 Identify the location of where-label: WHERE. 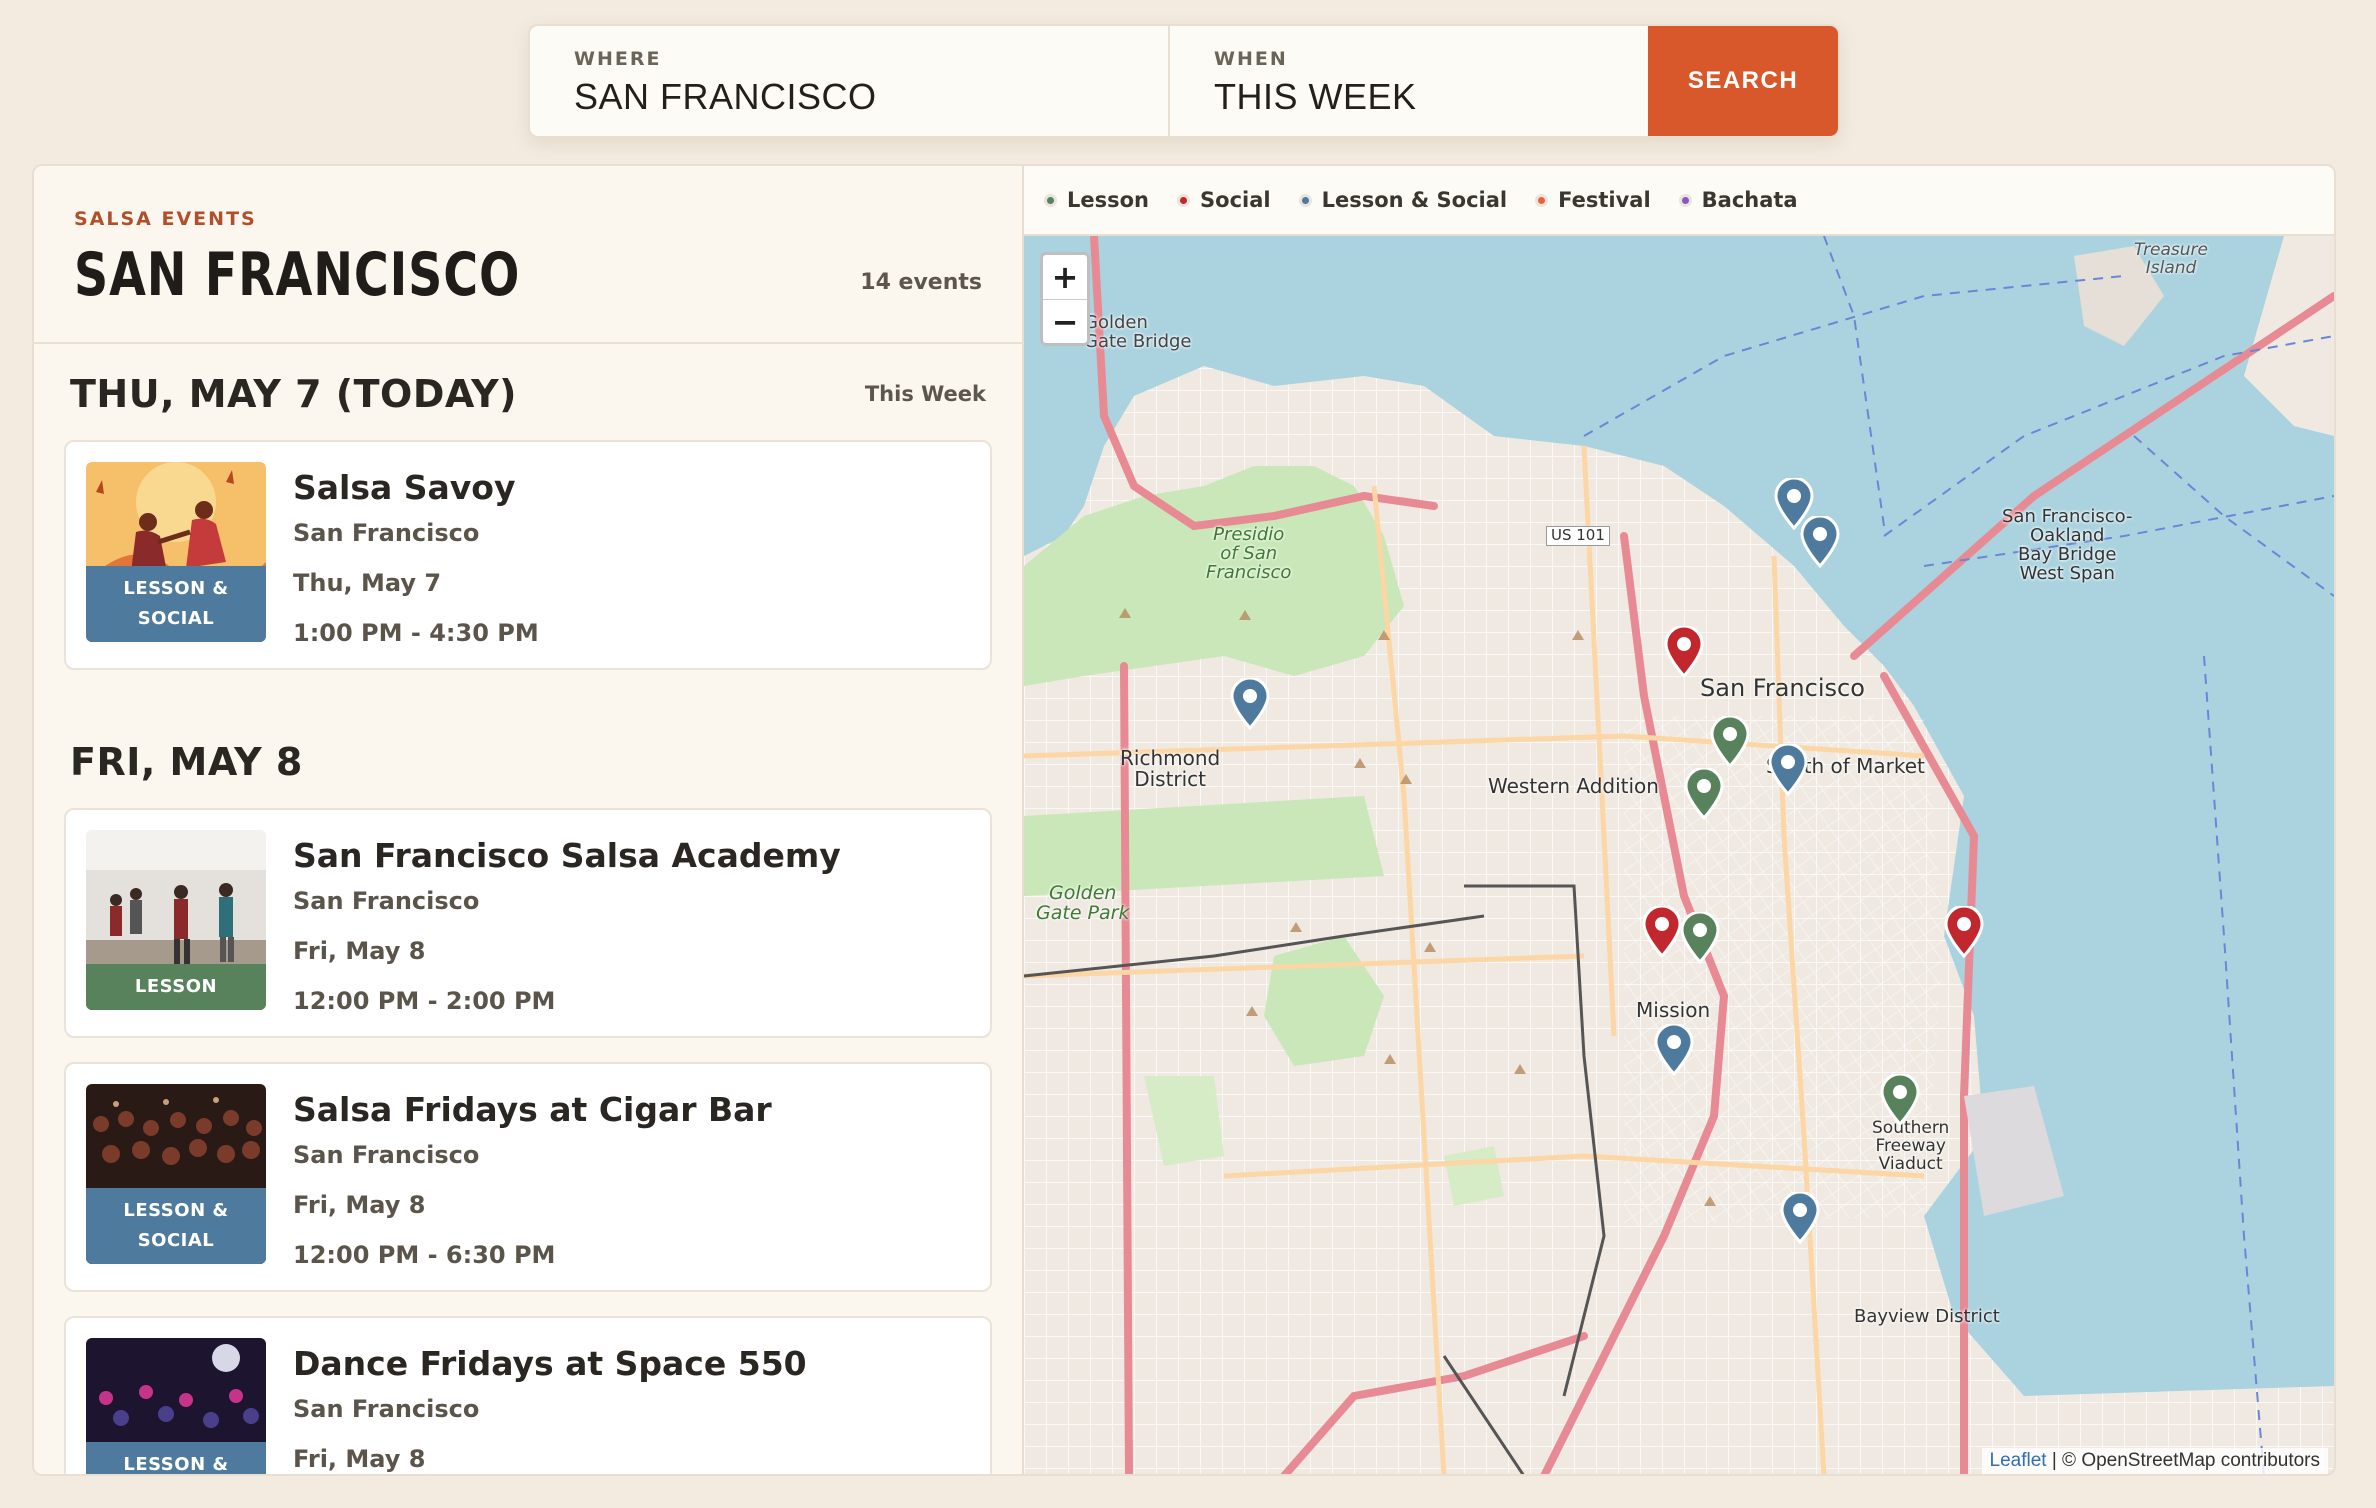
(618, 59).